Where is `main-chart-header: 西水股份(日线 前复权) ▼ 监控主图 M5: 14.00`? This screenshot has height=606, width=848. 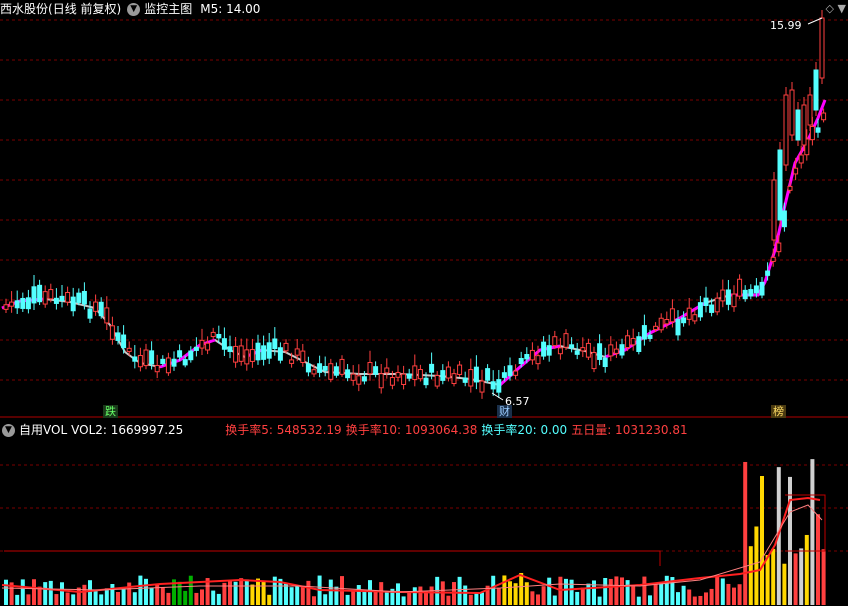 main-chart-header: 西水股份(日线 前复权) ▼ 监控主图 M5: 14.00 is located at coordinates (132, 9).